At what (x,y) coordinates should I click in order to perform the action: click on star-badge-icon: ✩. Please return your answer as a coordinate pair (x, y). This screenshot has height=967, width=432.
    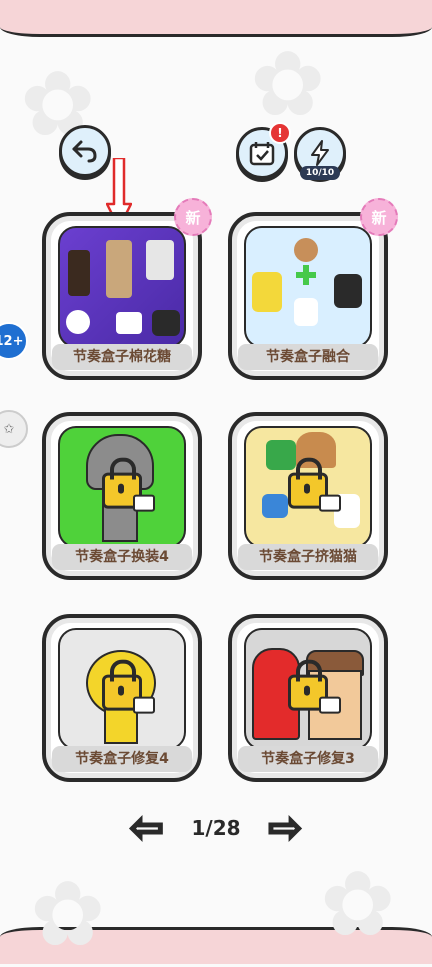
    Looking at the image, I should click on (14, 429).